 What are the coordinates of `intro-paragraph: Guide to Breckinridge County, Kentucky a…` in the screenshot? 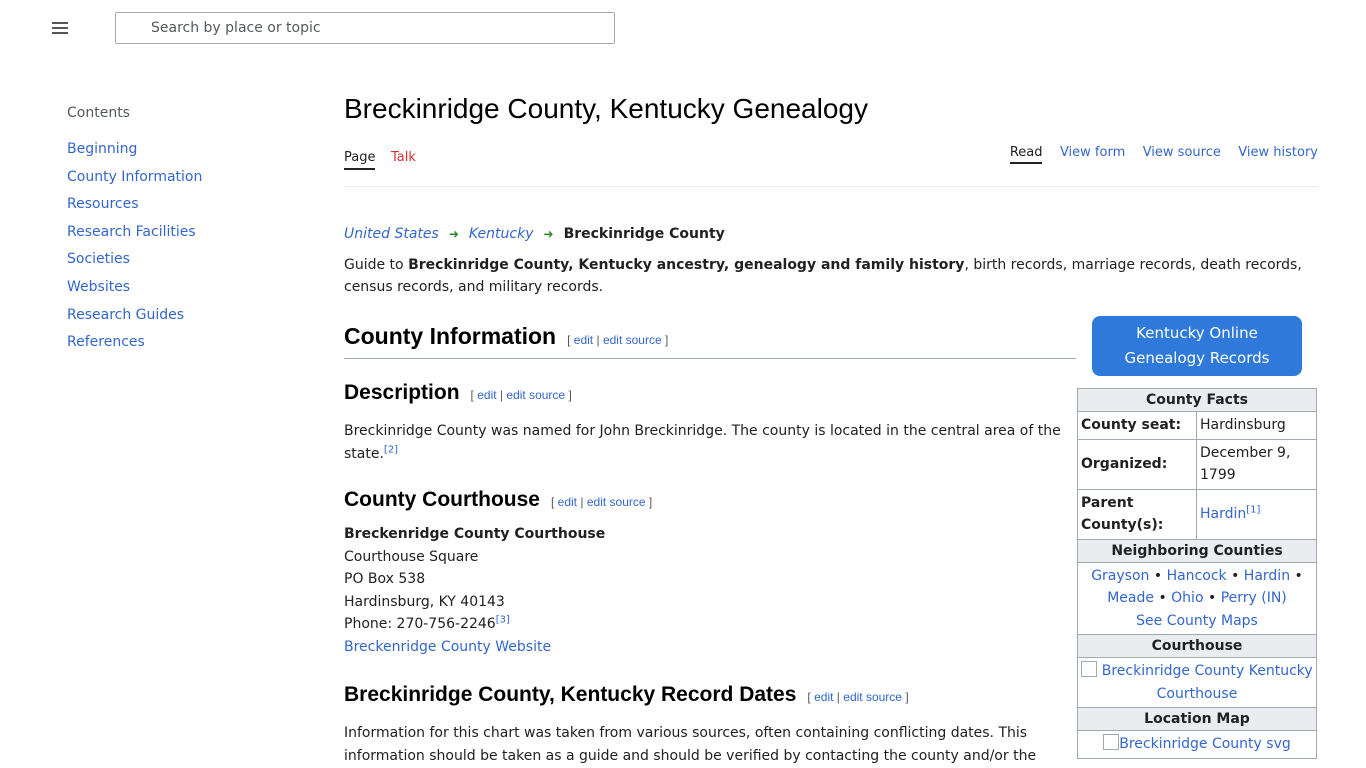 It's located at (831, 276).